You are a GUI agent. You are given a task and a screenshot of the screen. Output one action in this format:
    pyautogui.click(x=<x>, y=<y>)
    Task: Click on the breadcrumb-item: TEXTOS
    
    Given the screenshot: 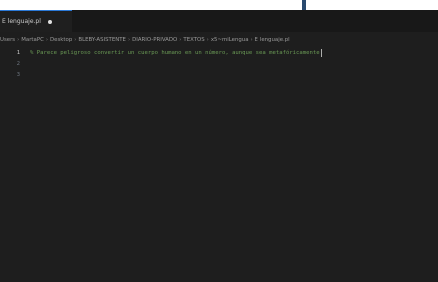 What is the action you would take?
    pyautogui.click(x=193, y=40)
    